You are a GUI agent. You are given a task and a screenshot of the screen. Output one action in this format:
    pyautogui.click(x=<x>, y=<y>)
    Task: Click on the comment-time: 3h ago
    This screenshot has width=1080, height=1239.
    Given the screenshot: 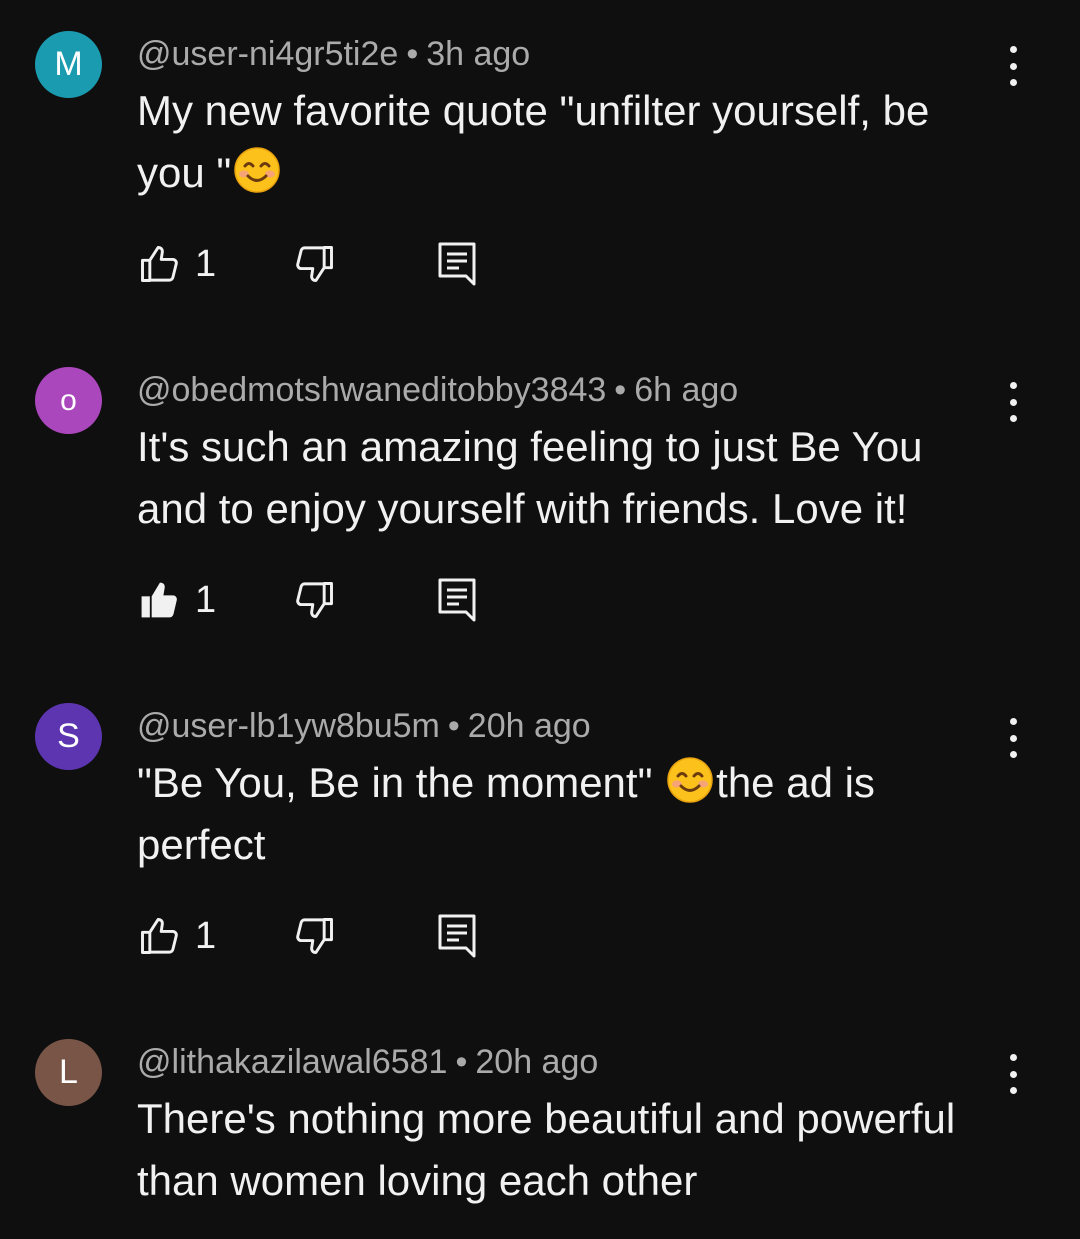 What is the action you would take?
    pyautogui.click(x=478, y=54)
    